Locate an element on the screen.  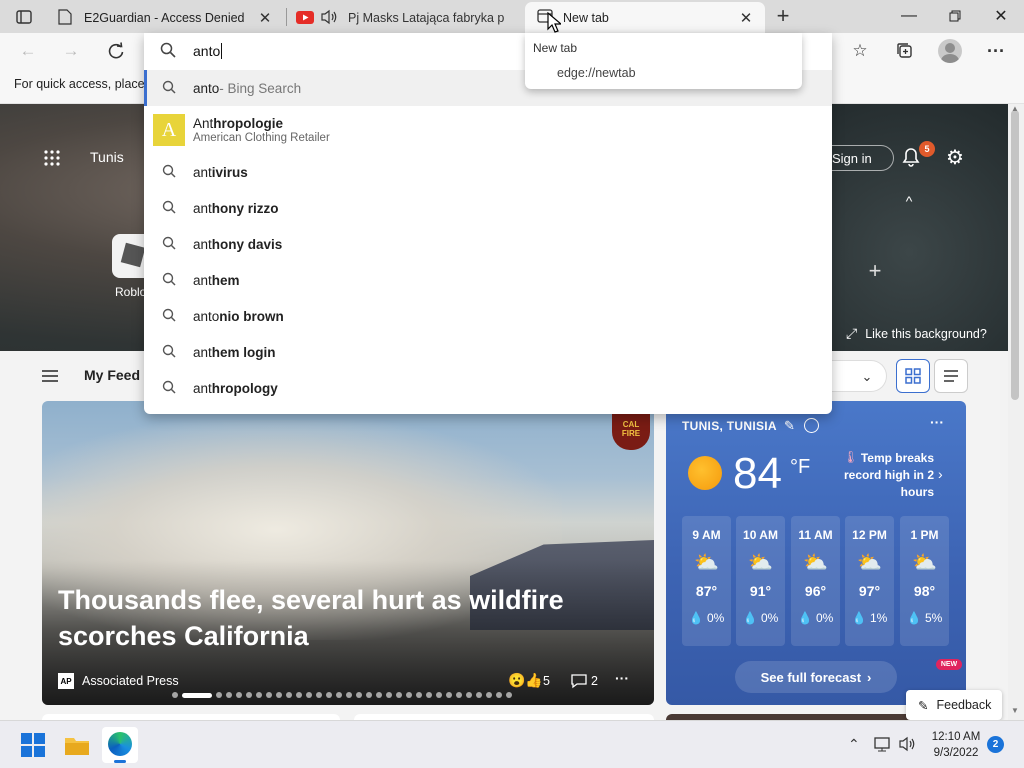
grid-view-button is located at coordinates (913, 376).